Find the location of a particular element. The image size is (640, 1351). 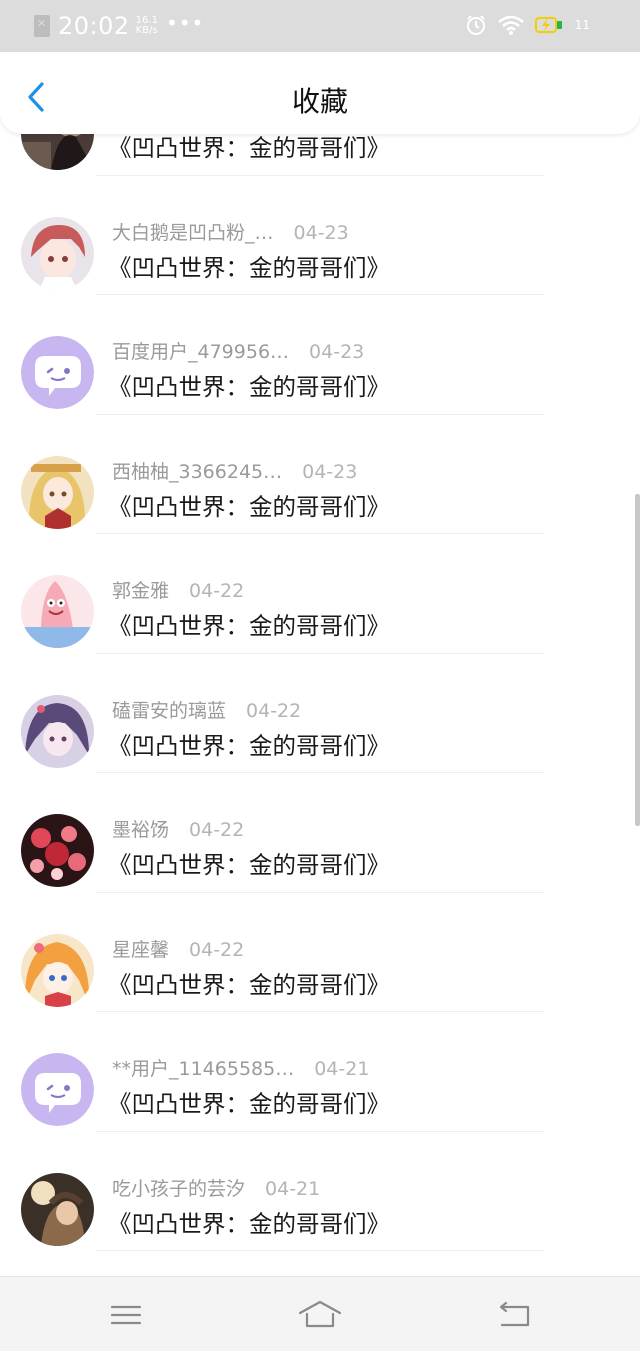

sim-off-icon is located at coordinates (42, 26).